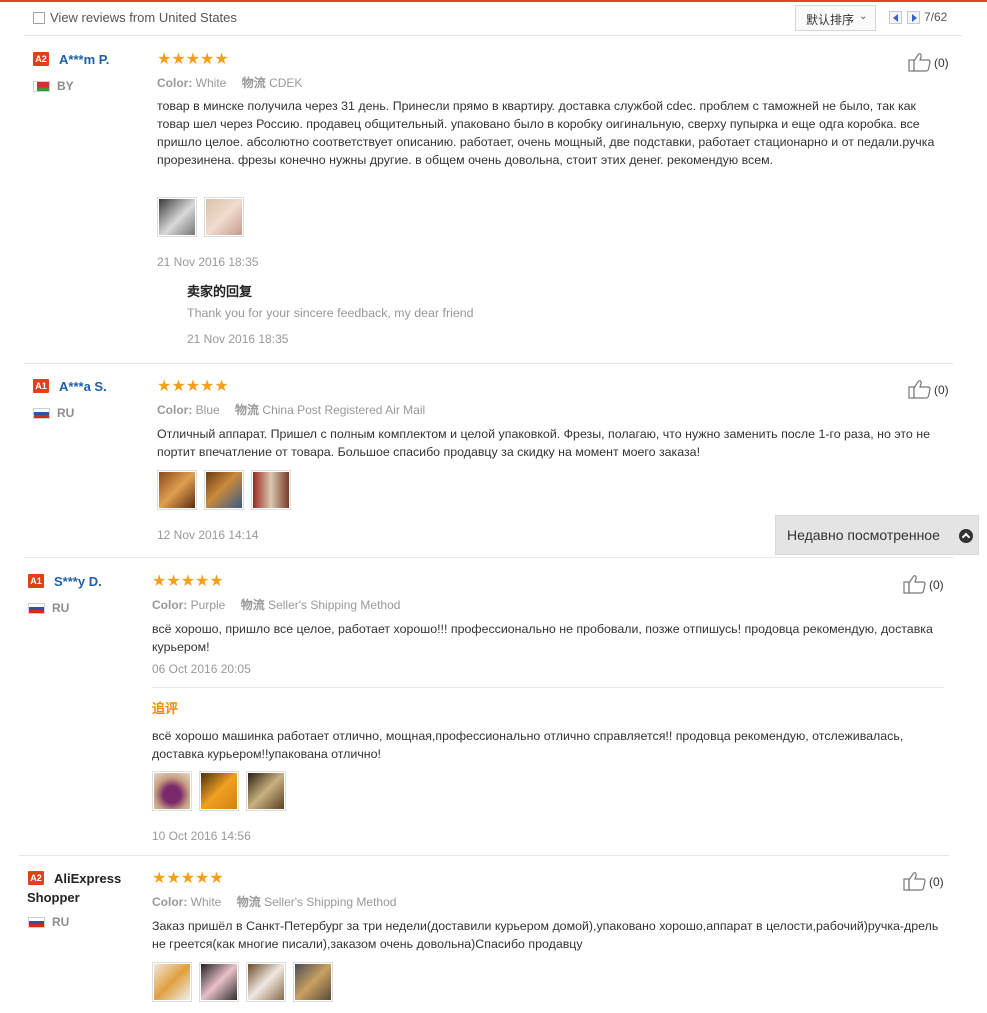 This screenshot has height=1013, width=987. Describe the element at coordinates (344, 410) in the screenshot. I see `shipping-value: China Post Registered Air Mail` at that location.